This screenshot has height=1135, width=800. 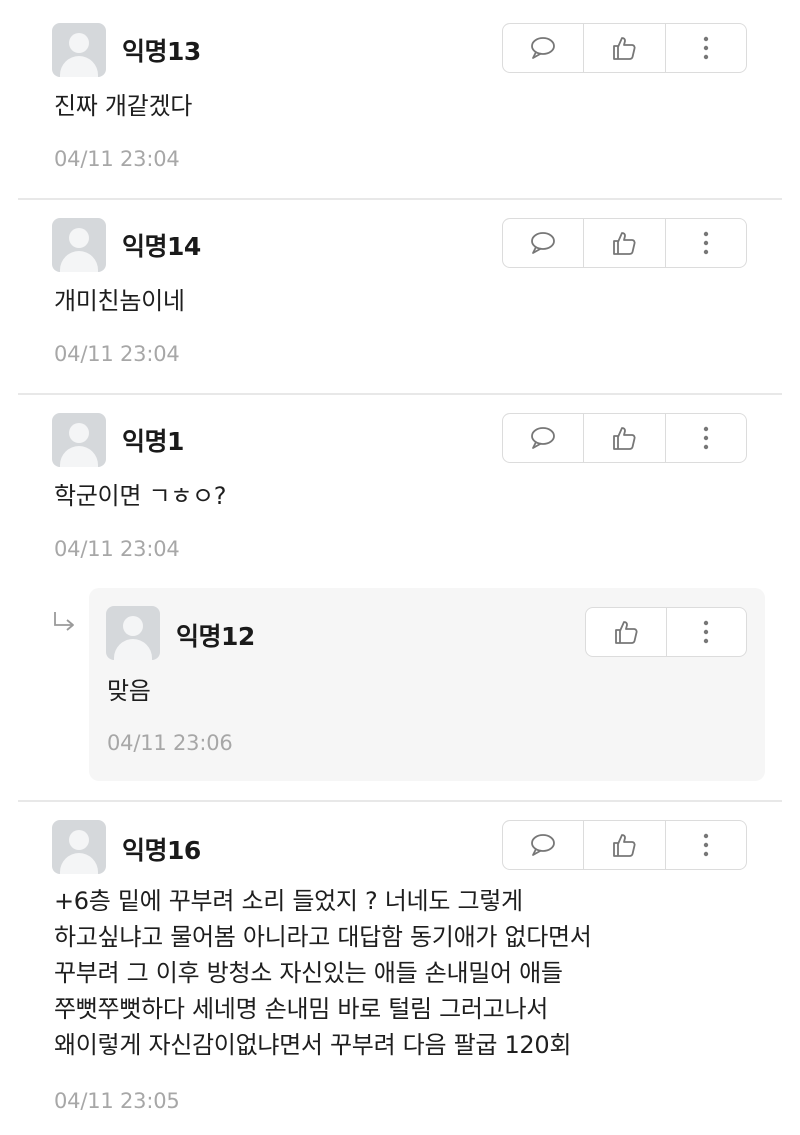 I want to click on comment-text-line: 하고싶냐고 물어봄 아니라고 대답함 동기애가 없다면서, so click(x=323, y=937).